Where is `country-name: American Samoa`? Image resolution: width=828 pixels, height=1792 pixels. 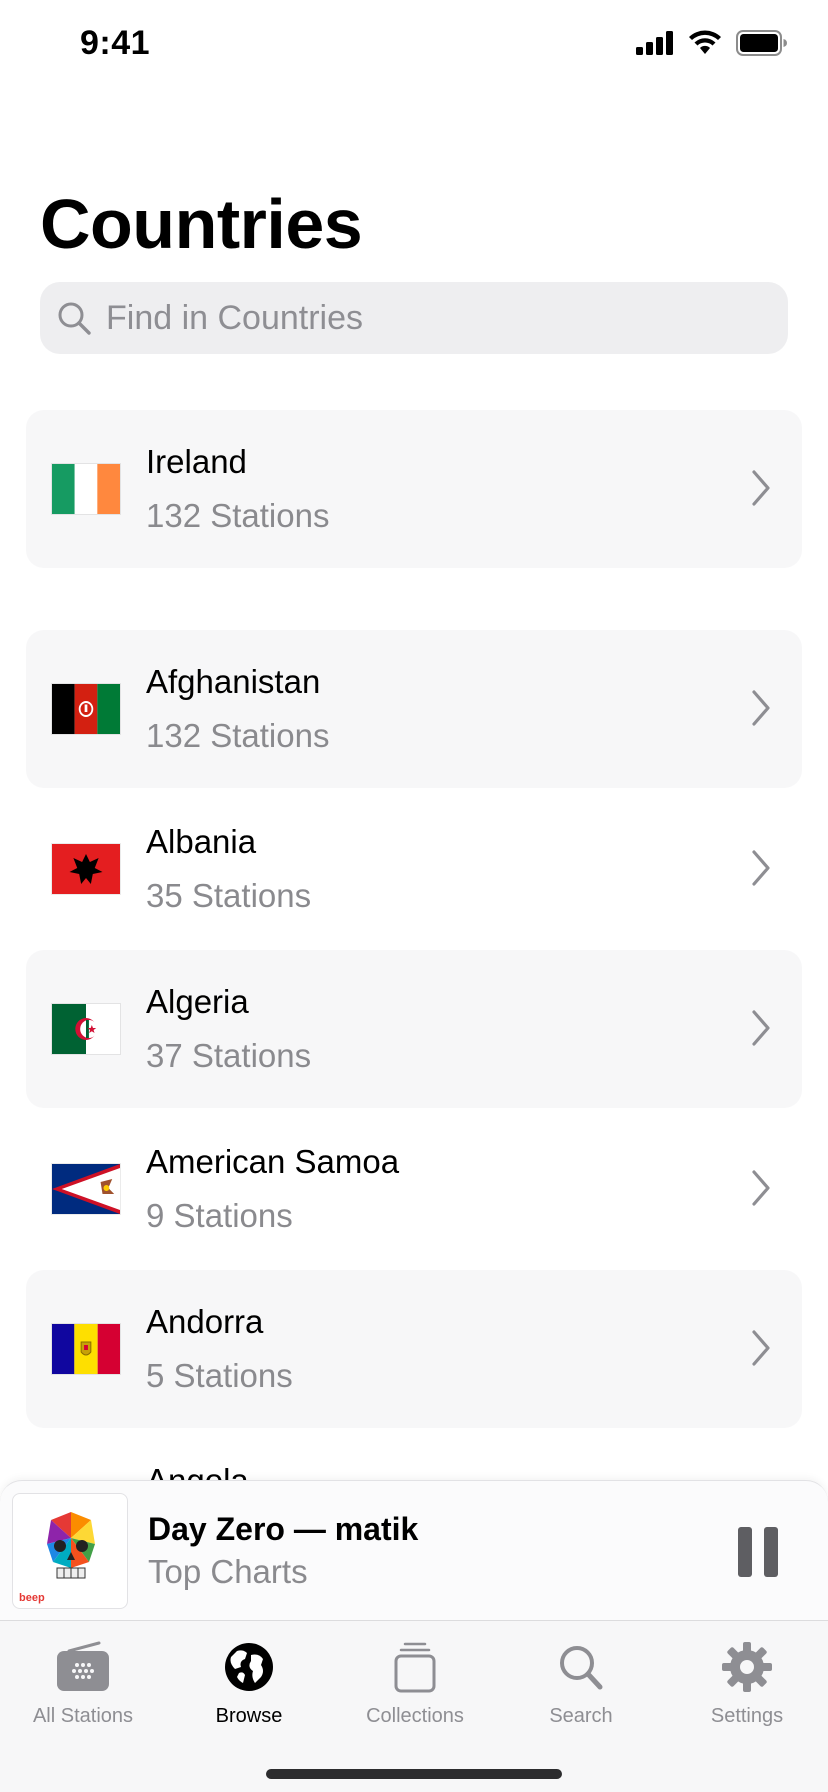
country-name: American Samoa is located at coordinates (273, 1161).